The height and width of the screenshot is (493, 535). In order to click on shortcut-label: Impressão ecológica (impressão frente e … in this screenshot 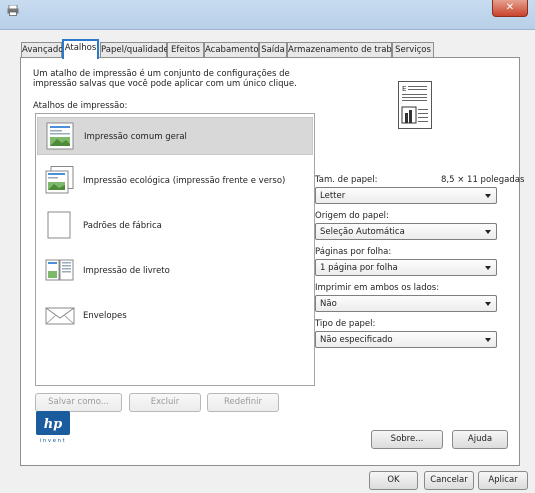, I will do `click(184, 181)`.